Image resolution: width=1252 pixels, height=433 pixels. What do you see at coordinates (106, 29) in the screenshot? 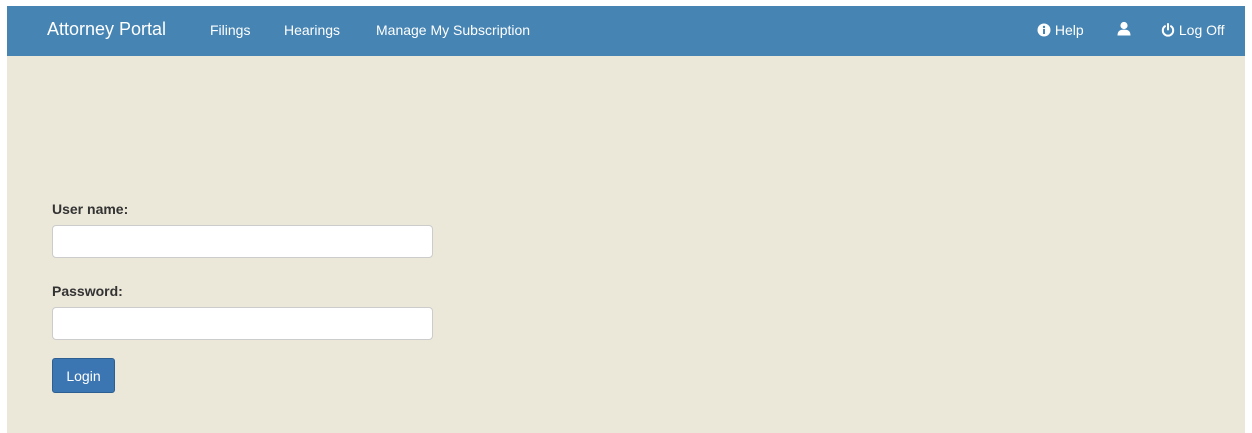
I see `brand-link: Attorney Portal` at bounding box center [106, 29].